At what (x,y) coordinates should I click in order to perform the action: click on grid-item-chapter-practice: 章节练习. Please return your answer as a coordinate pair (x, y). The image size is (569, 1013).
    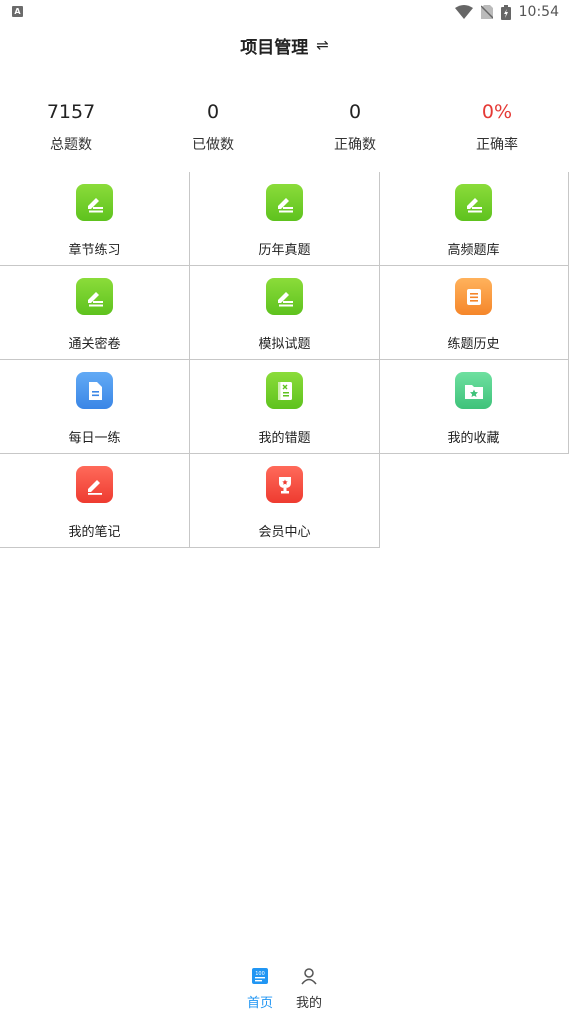
    Looking at the image, I should click on (95, 219).